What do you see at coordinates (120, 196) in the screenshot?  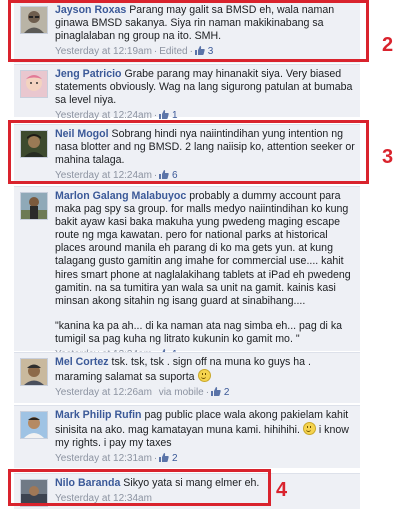 I see `comment-author: Marlon Galang Malabuyoc` at bounding box center [120, 196].